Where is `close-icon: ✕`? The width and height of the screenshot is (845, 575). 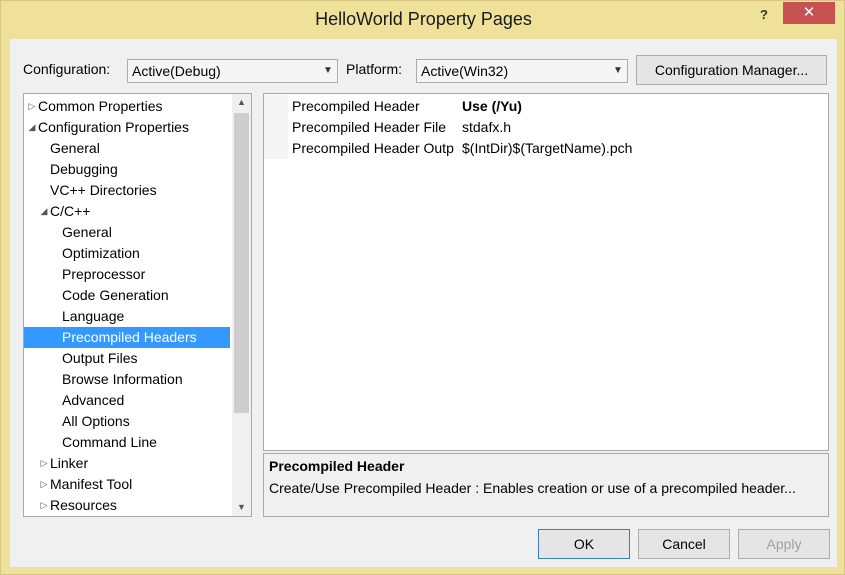 close-icon: ✕ is located at coordinates (809, 13).